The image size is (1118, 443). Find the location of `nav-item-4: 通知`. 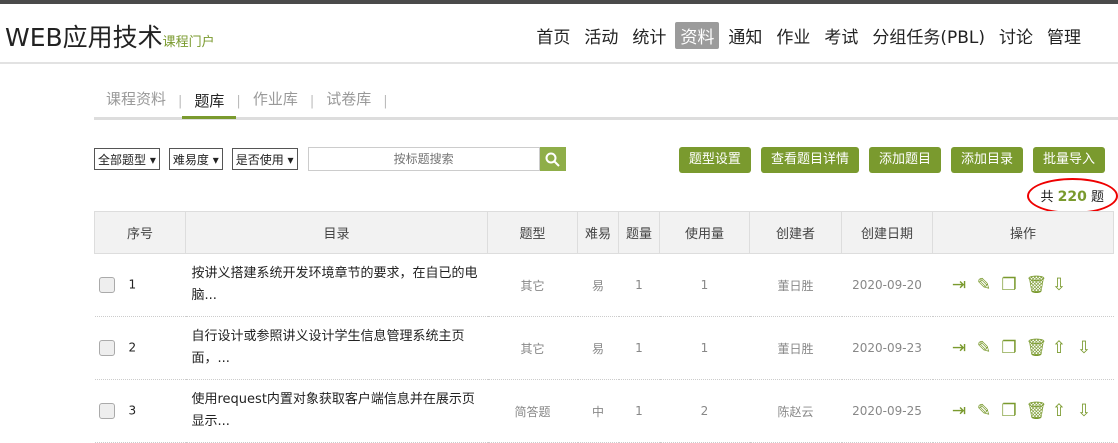

nav-item-4: 通知 is located at coordinates (745, 35).